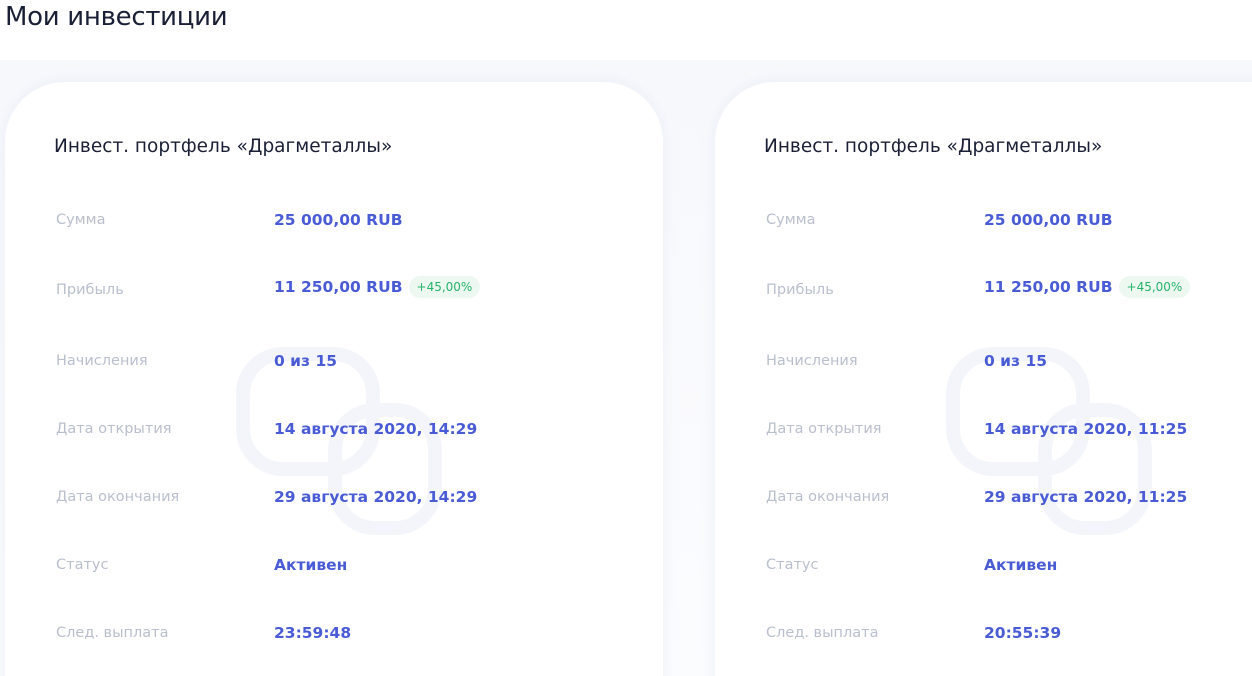 This screenshot has width=1252, height=676. I want to click on open-date-value-text: 14 августа 2020, 11:25, so click(1086, 429).